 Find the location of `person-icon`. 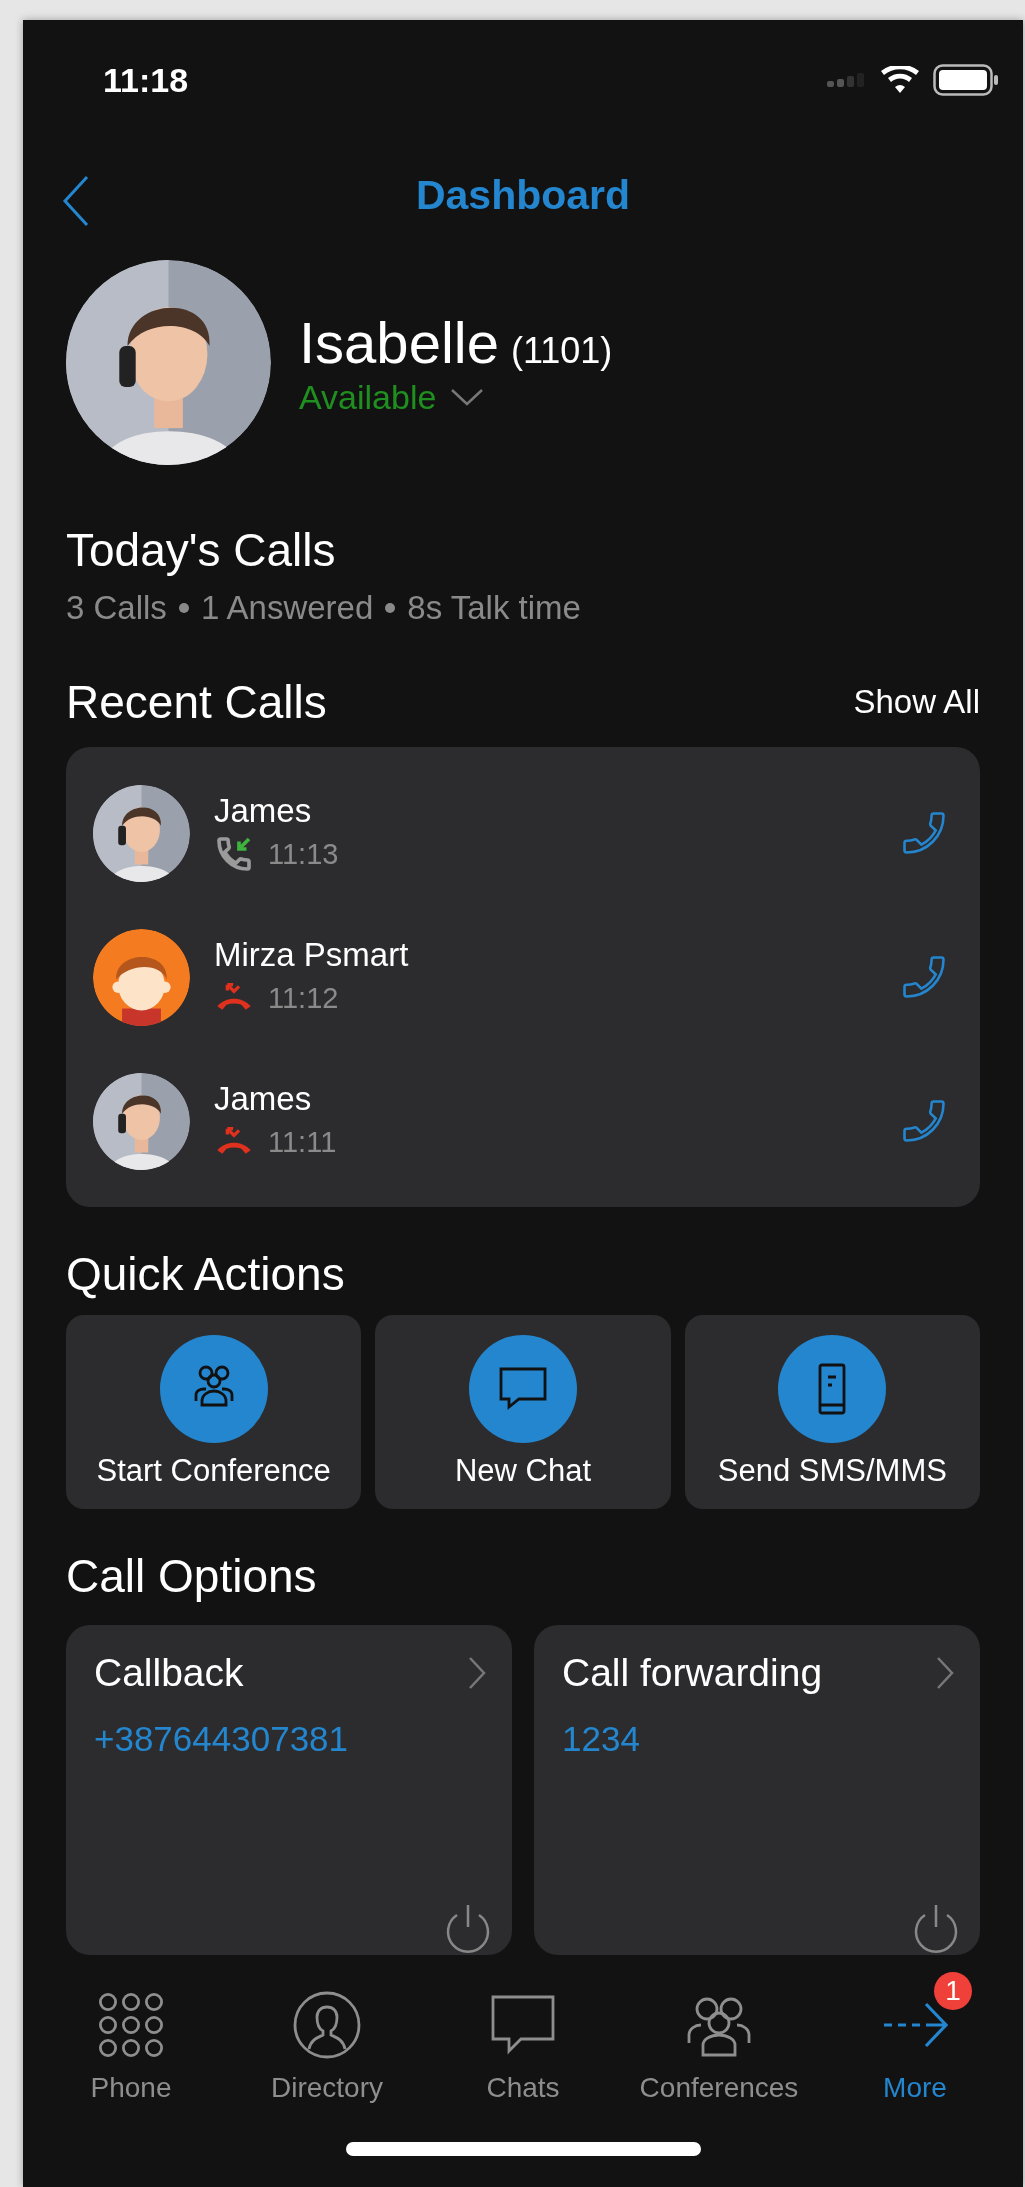

person-icon is located at coordinates (327, 2025).